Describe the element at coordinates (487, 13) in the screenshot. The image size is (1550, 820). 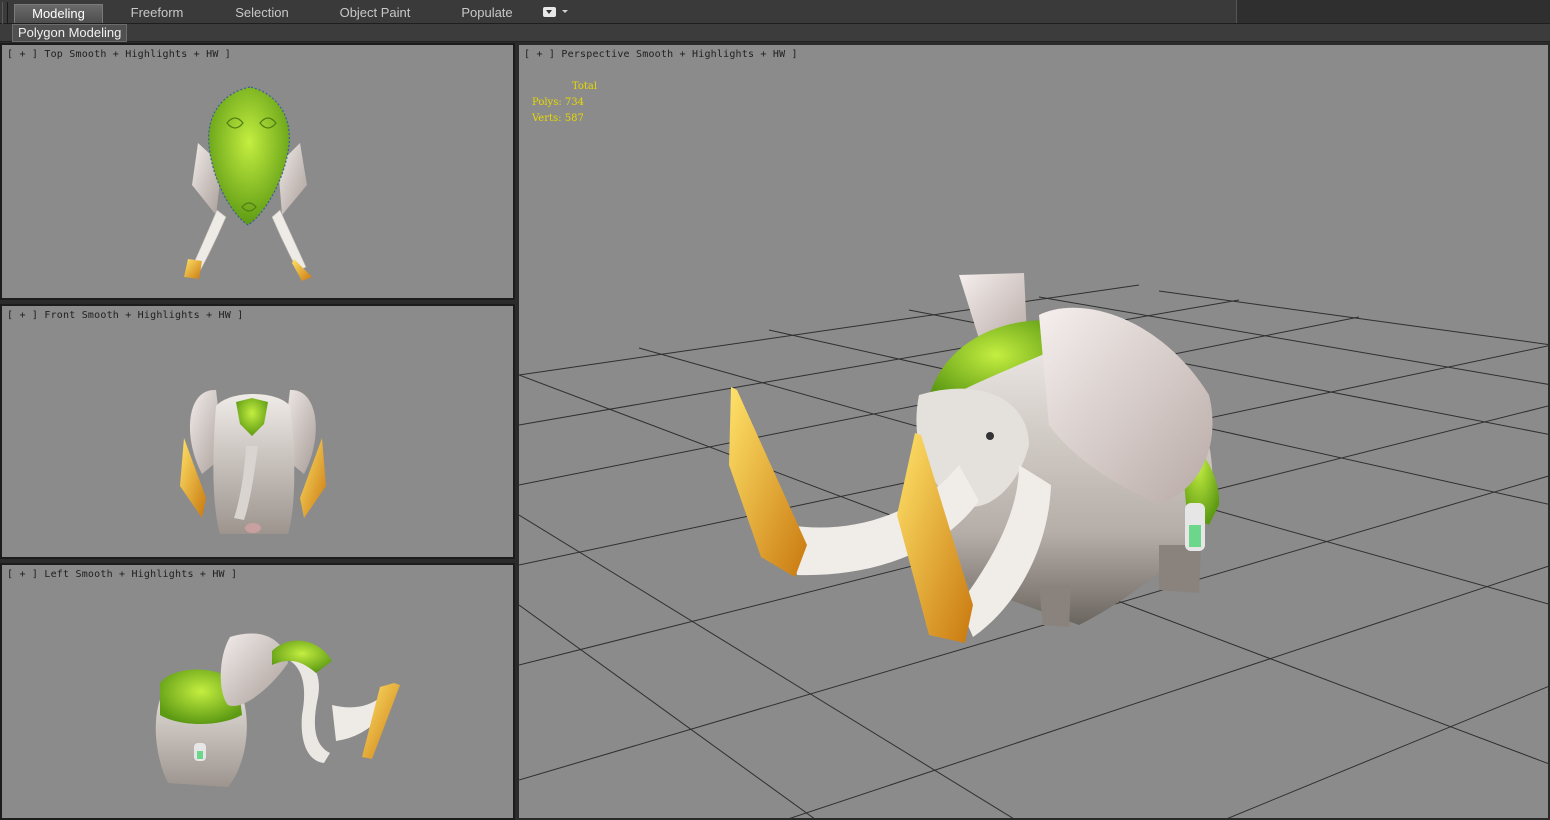
I see `tab-populate: Populate` at that location.